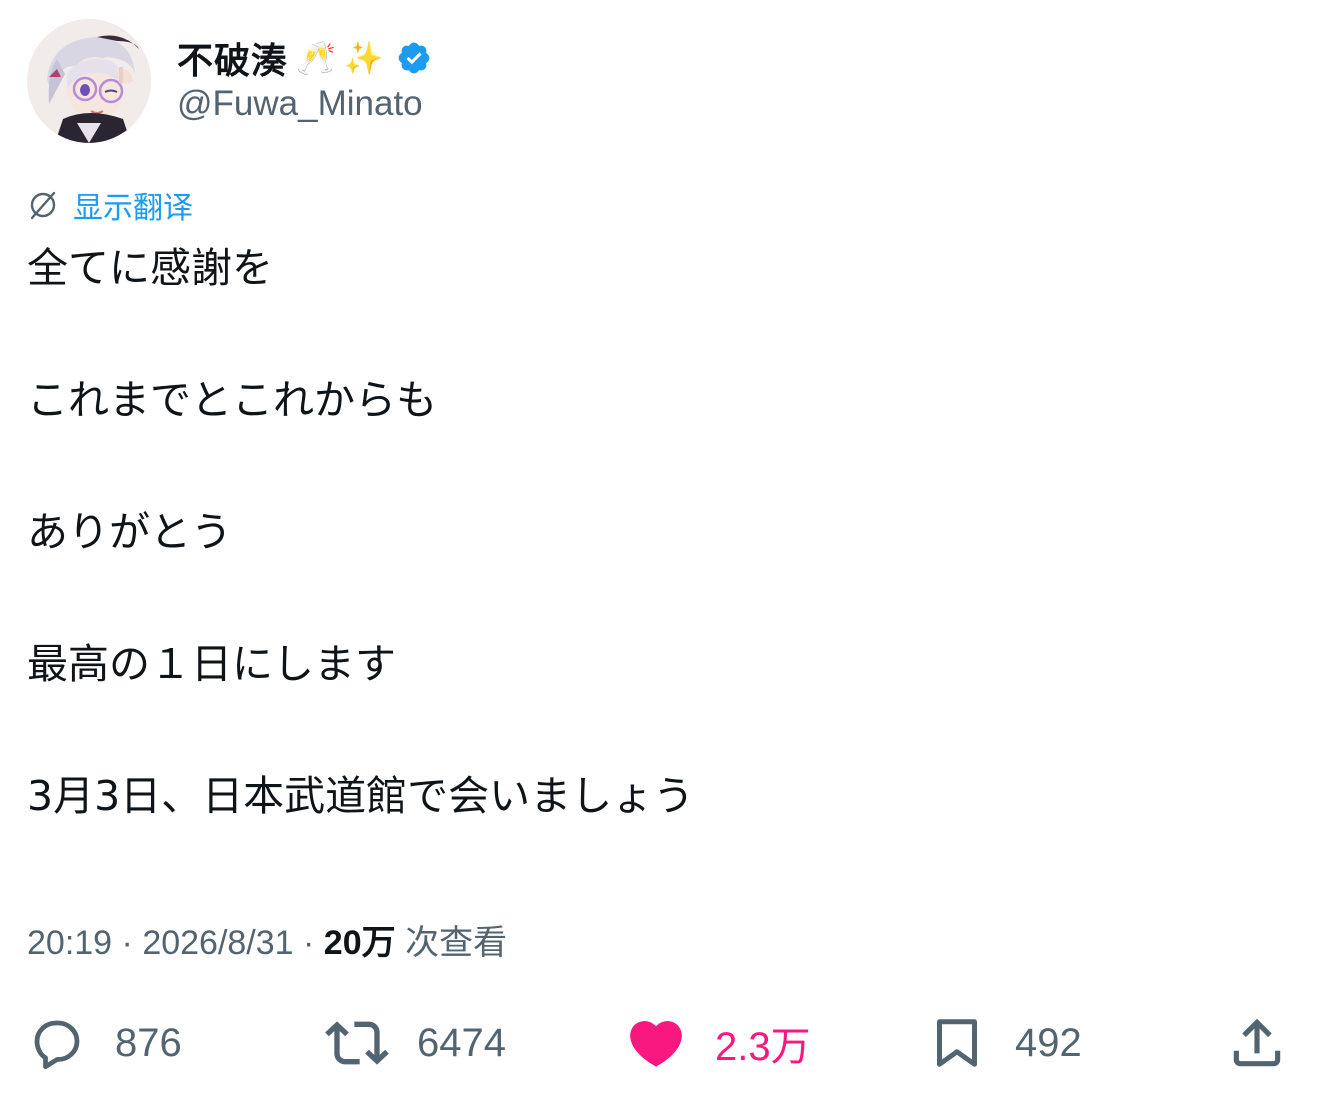  Describe the element at coordinates (357, 1043) in the screenshot. I see `retweet-icon` at that location.